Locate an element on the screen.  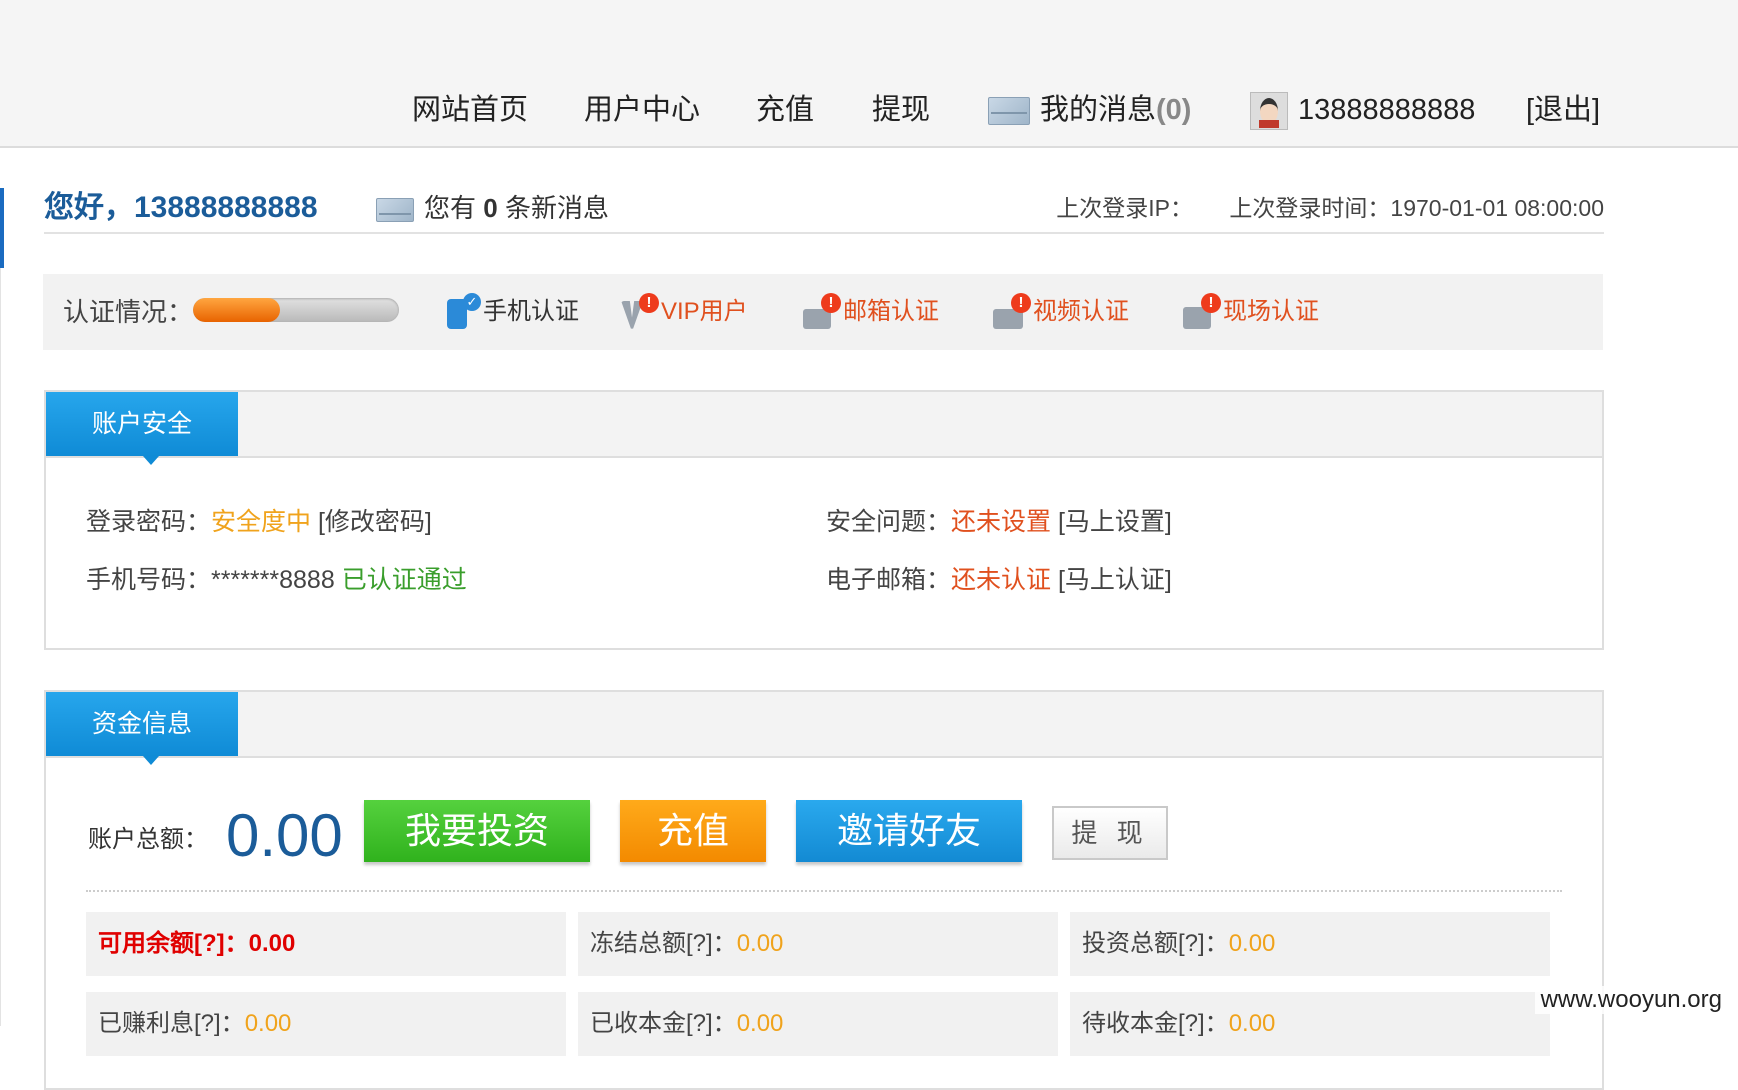
phone-row: 手机号码：*******8888 已认证通过 is located at coordinates (276, 580).